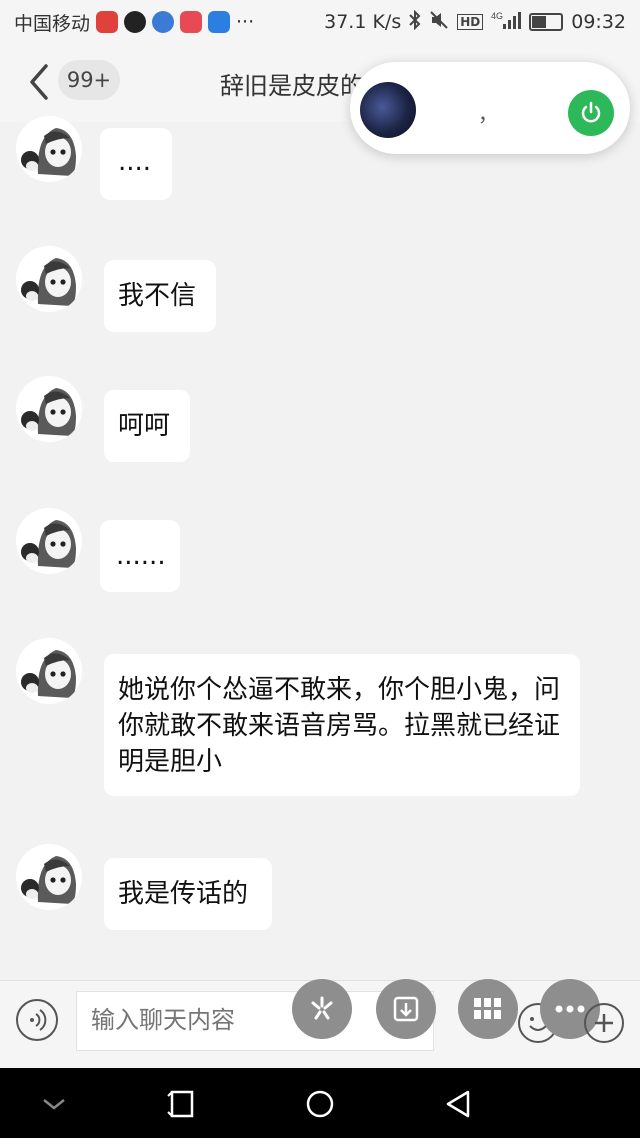 The image size is (640, 1138). Describe the element at coordinates (219, 22) in the screenshot. I see `shield-app-icon` at that location.